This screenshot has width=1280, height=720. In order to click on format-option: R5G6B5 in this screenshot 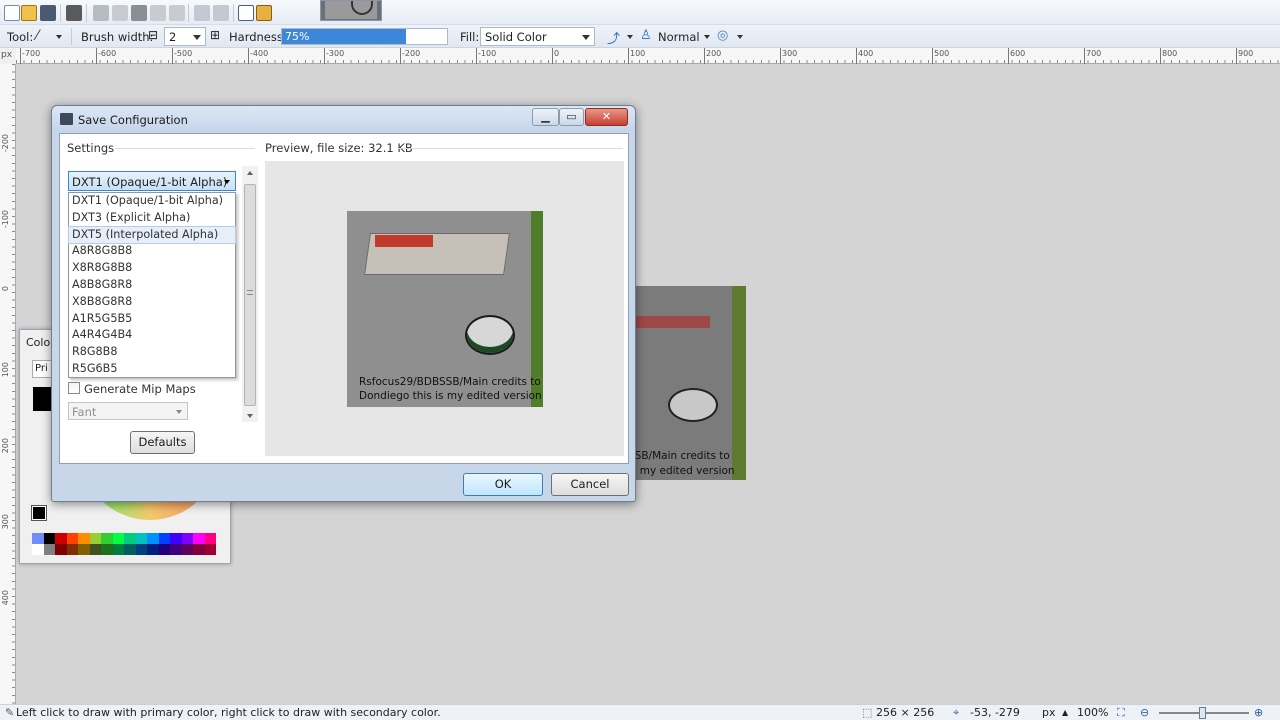, I will do `click(152, 369)`.